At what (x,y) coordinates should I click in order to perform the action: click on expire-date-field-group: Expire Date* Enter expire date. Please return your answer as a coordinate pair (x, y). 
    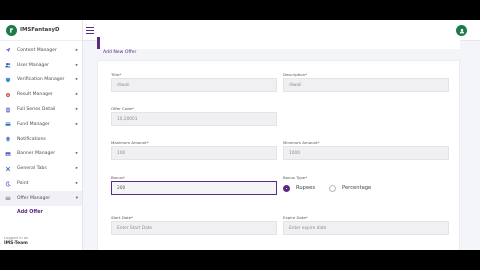
    Looking at the image, I should click on (366, 225).